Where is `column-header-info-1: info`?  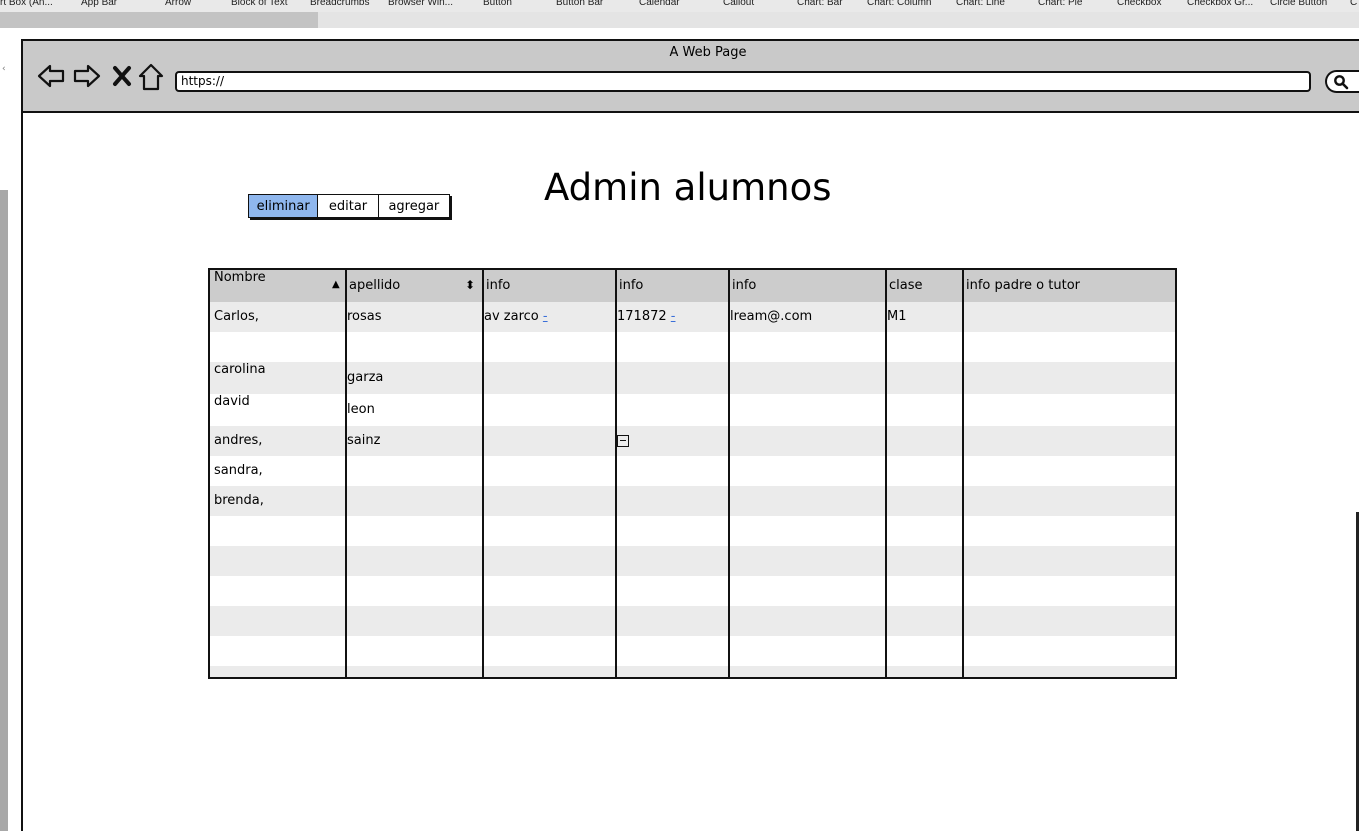 column-header-info-1: info is located at coordinates (550, 286).